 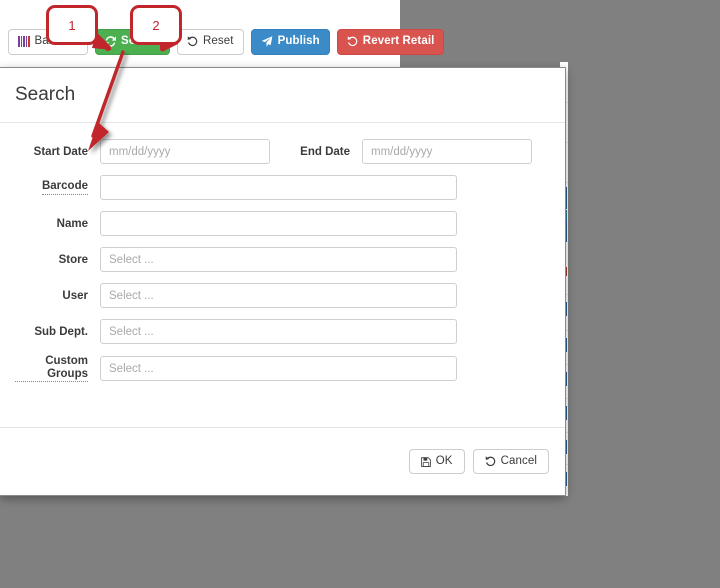 I want to click on dialog-header: Search, so click(x=282, y=95).